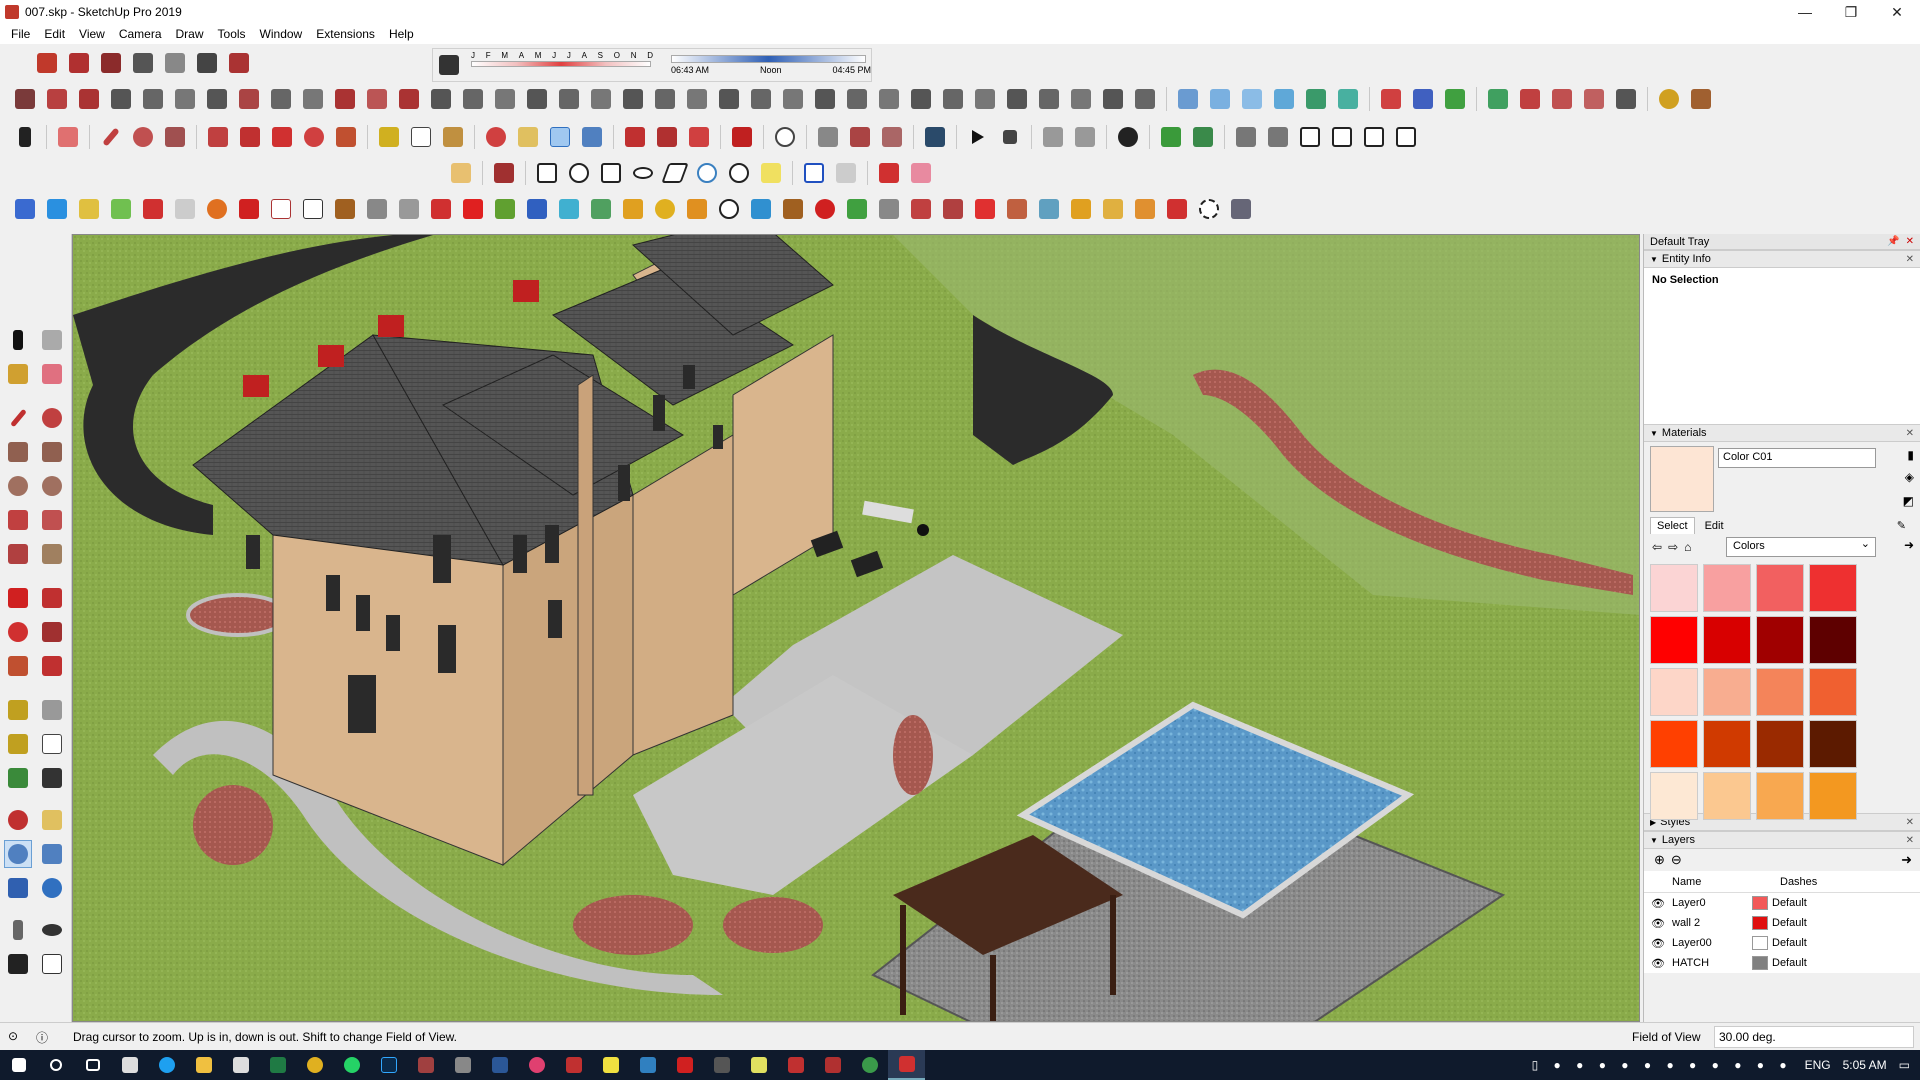  What do you see at coordinates (52, 744) in the screenshot?
I see `text-left-icon` at bounding box center [52, 744].